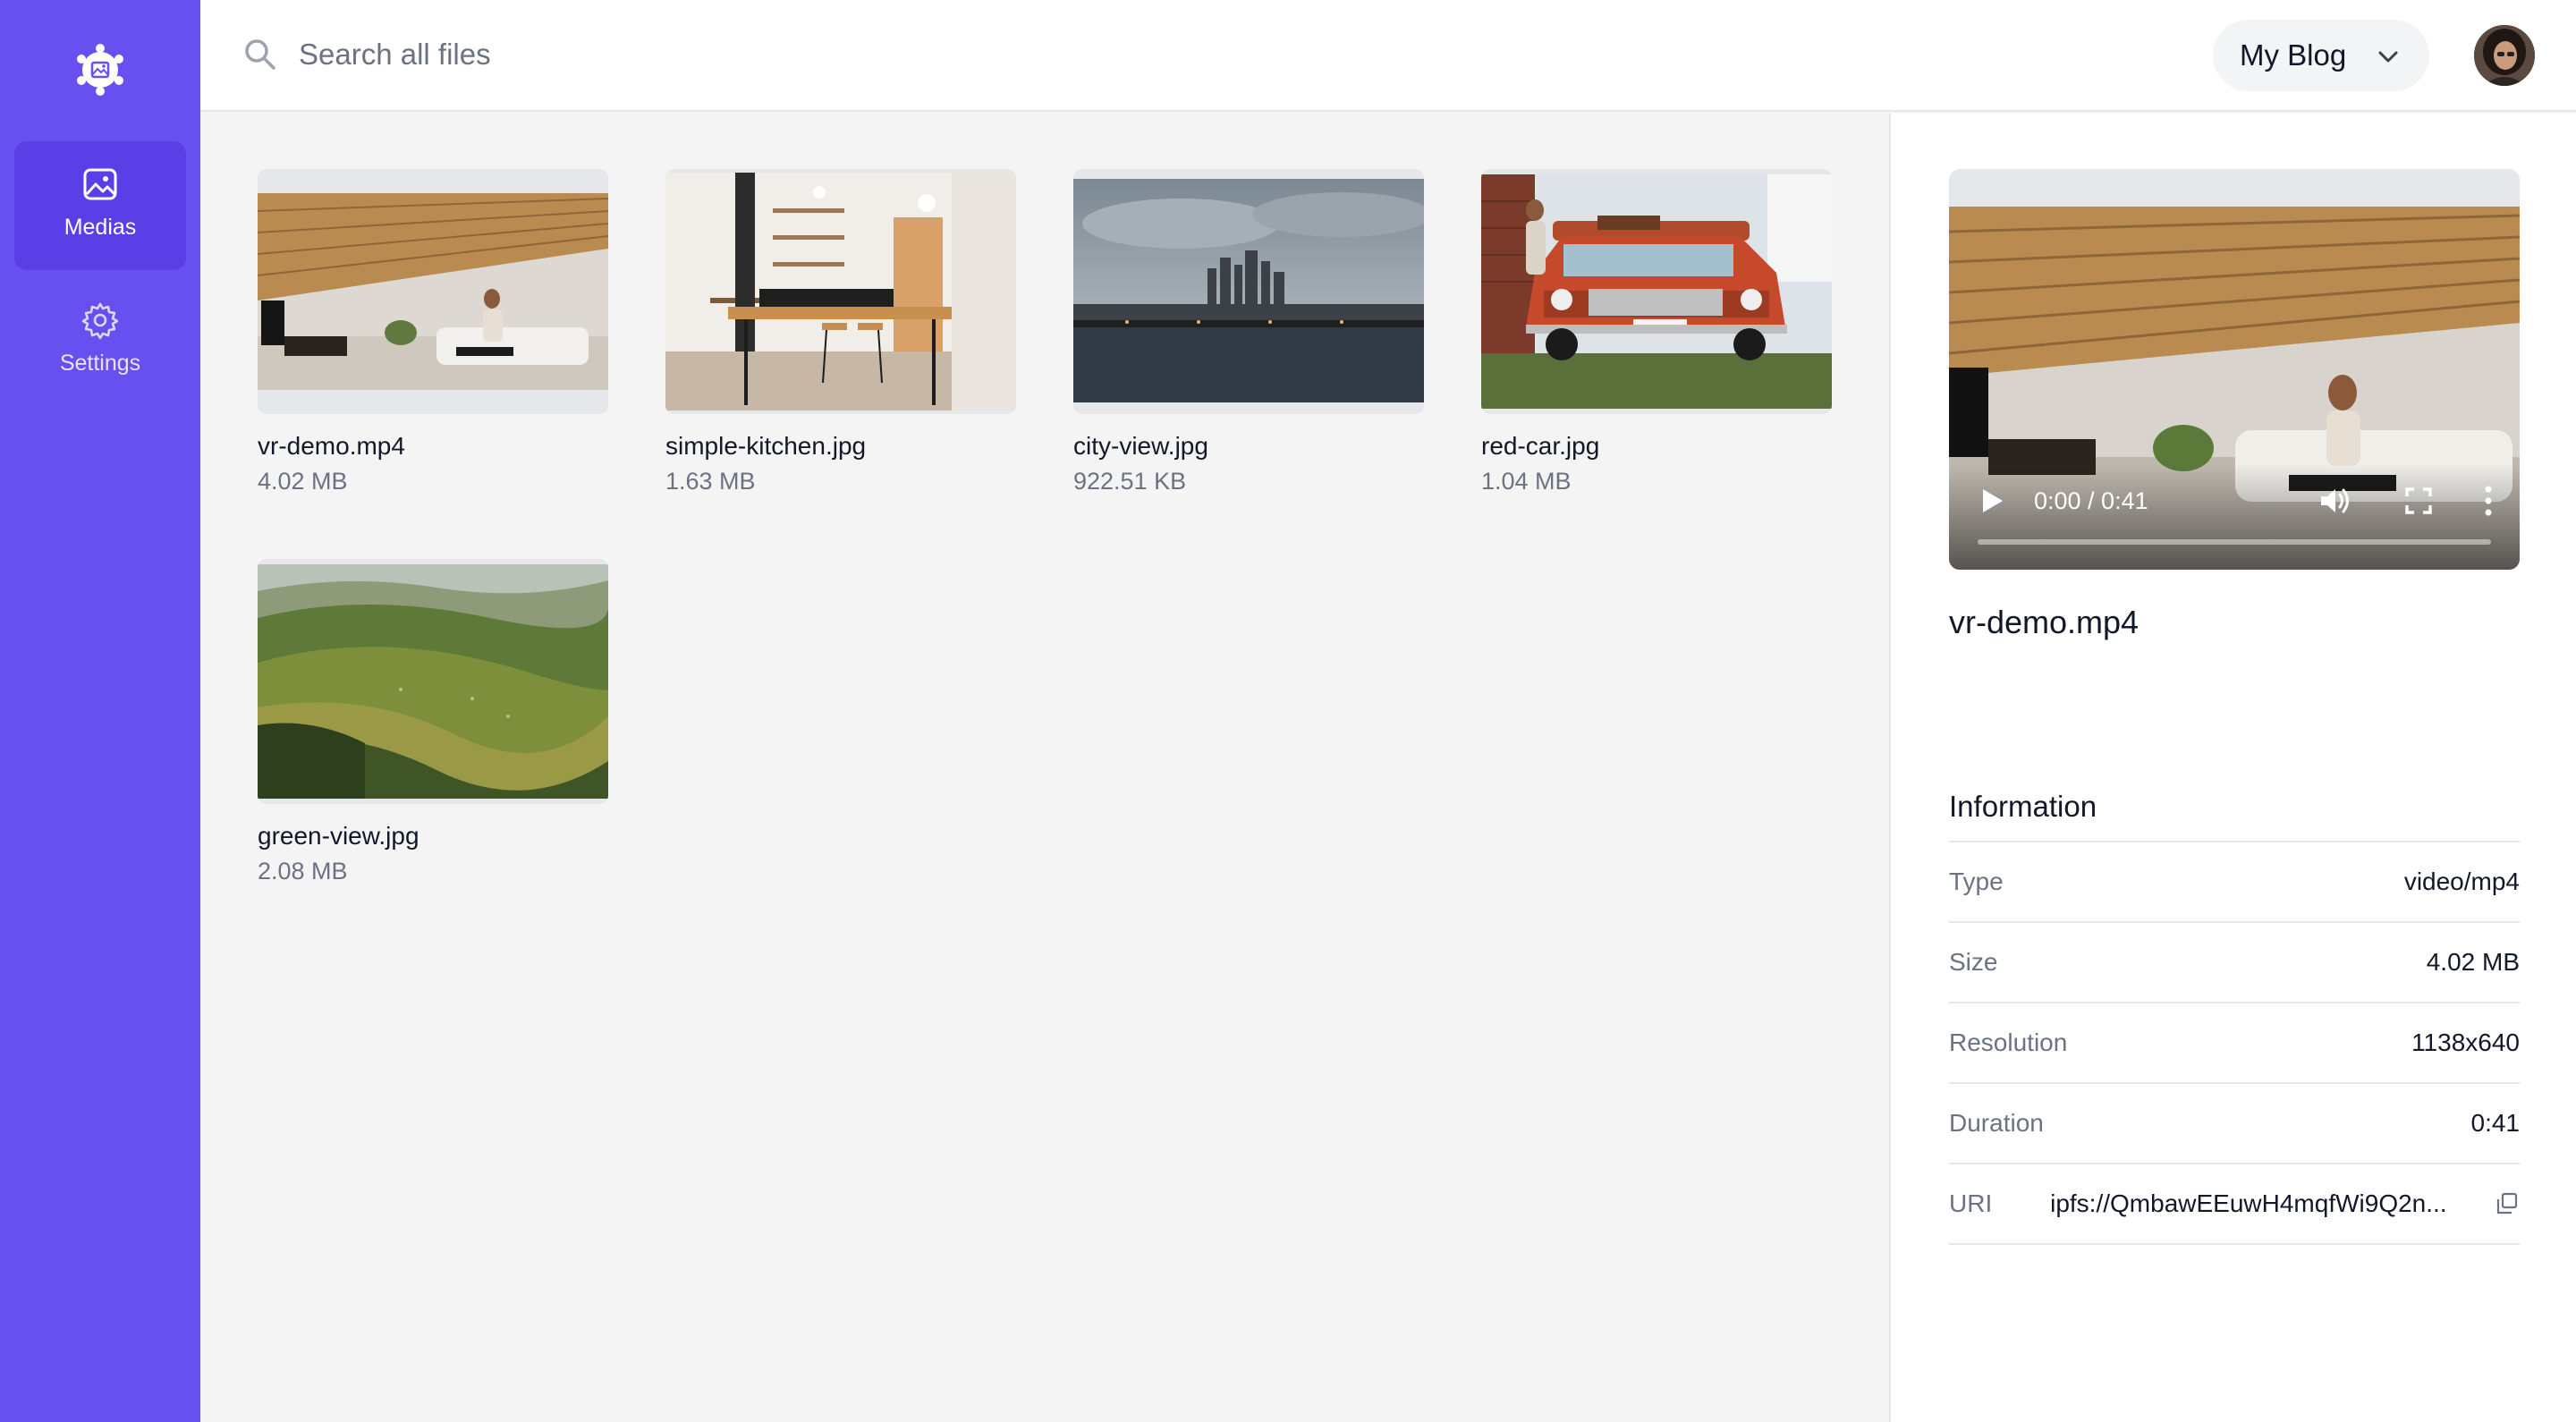 Image resolution: width=2576 pixels, height=1422 pixels. Describe the element at coordinates (2461, 881) in the screenshot. I see `info-value: video/mp4` at that location.